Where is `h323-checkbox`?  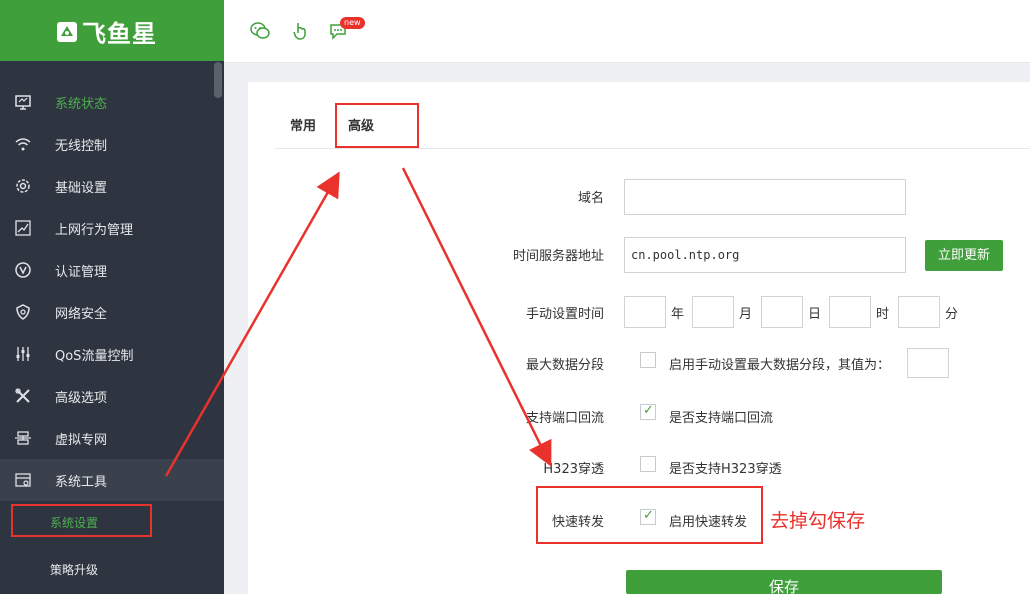 h323-checkbox is located at coordinates (648, 464).